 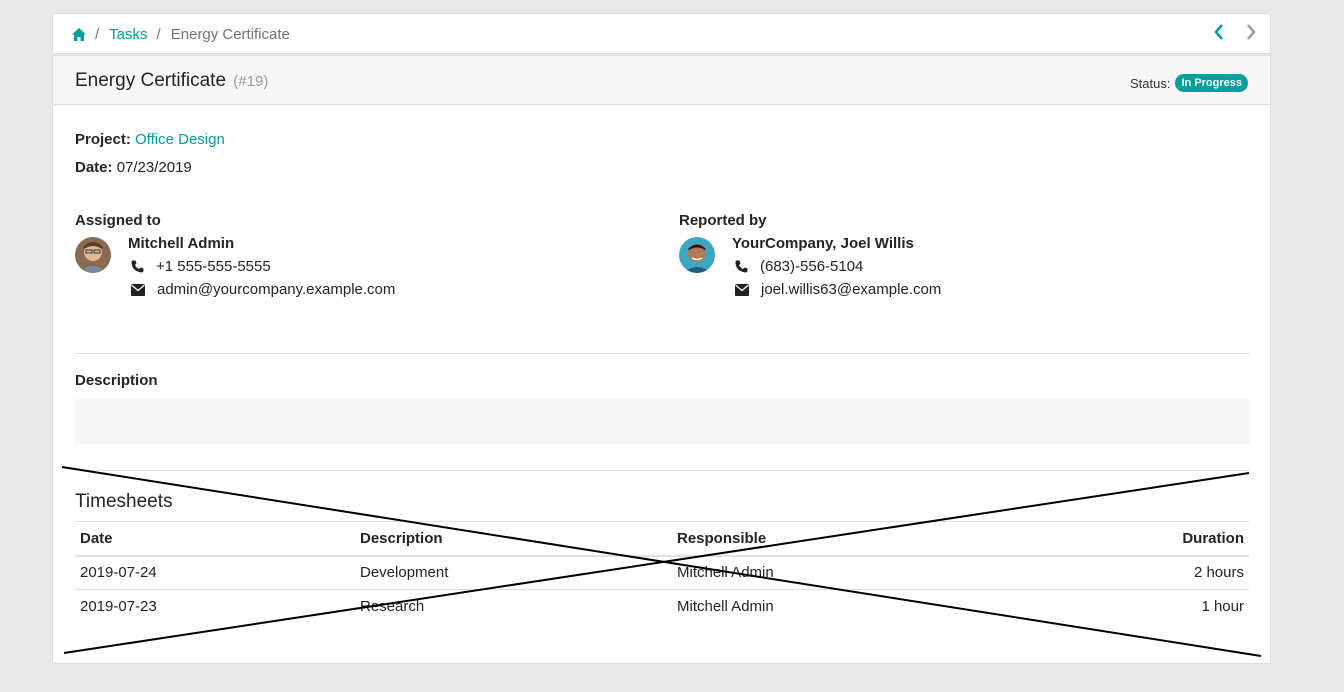 I want to click on chevron-left-icon, so click(x=1219, y=32).